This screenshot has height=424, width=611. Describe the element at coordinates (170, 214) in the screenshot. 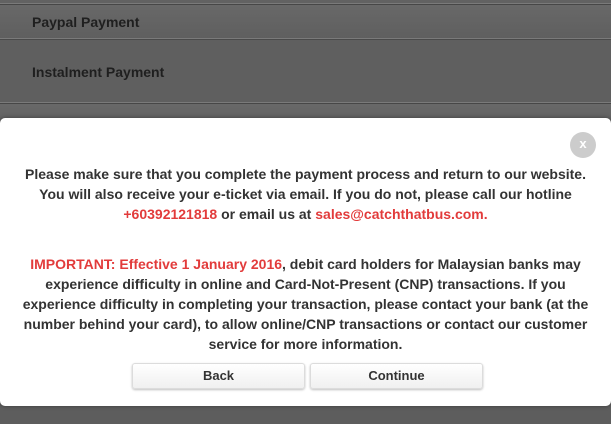

I see `hotline-link: +60392121818` at that location.